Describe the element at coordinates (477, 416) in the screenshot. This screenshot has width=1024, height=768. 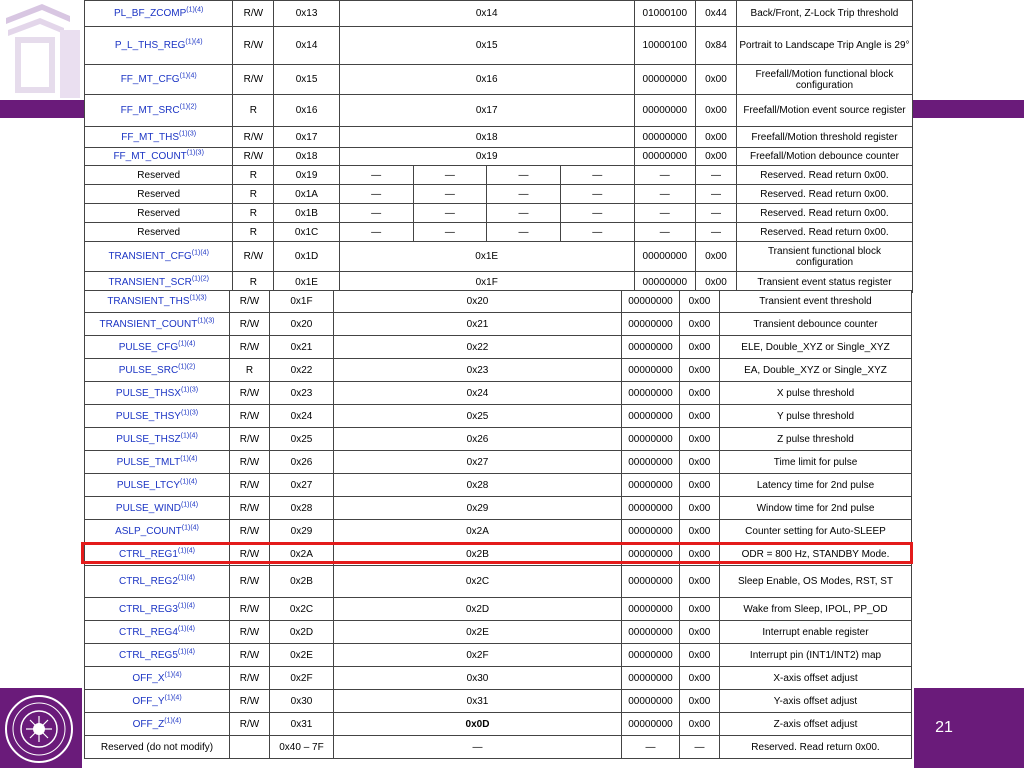
I see `auto-increment-address: 0x25` at that location.